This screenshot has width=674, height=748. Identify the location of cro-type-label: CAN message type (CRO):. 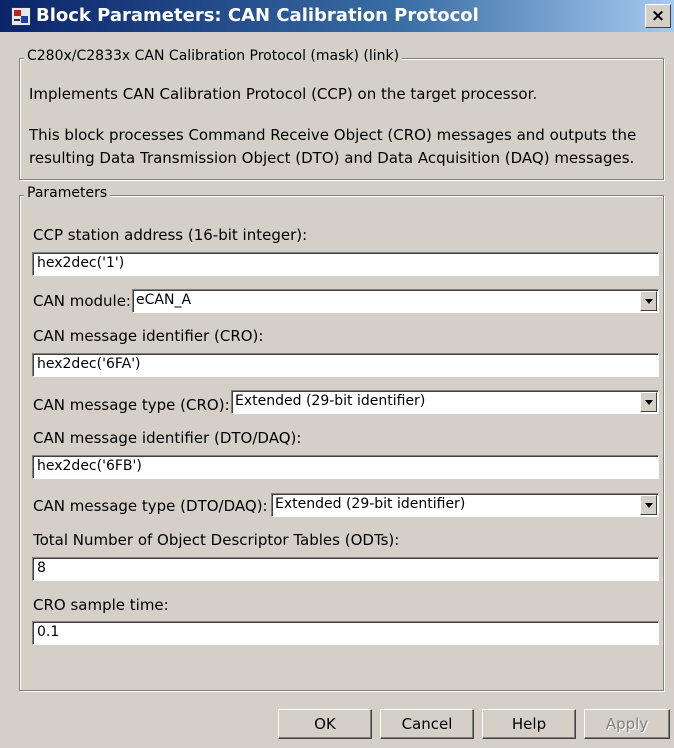
(131, 405).